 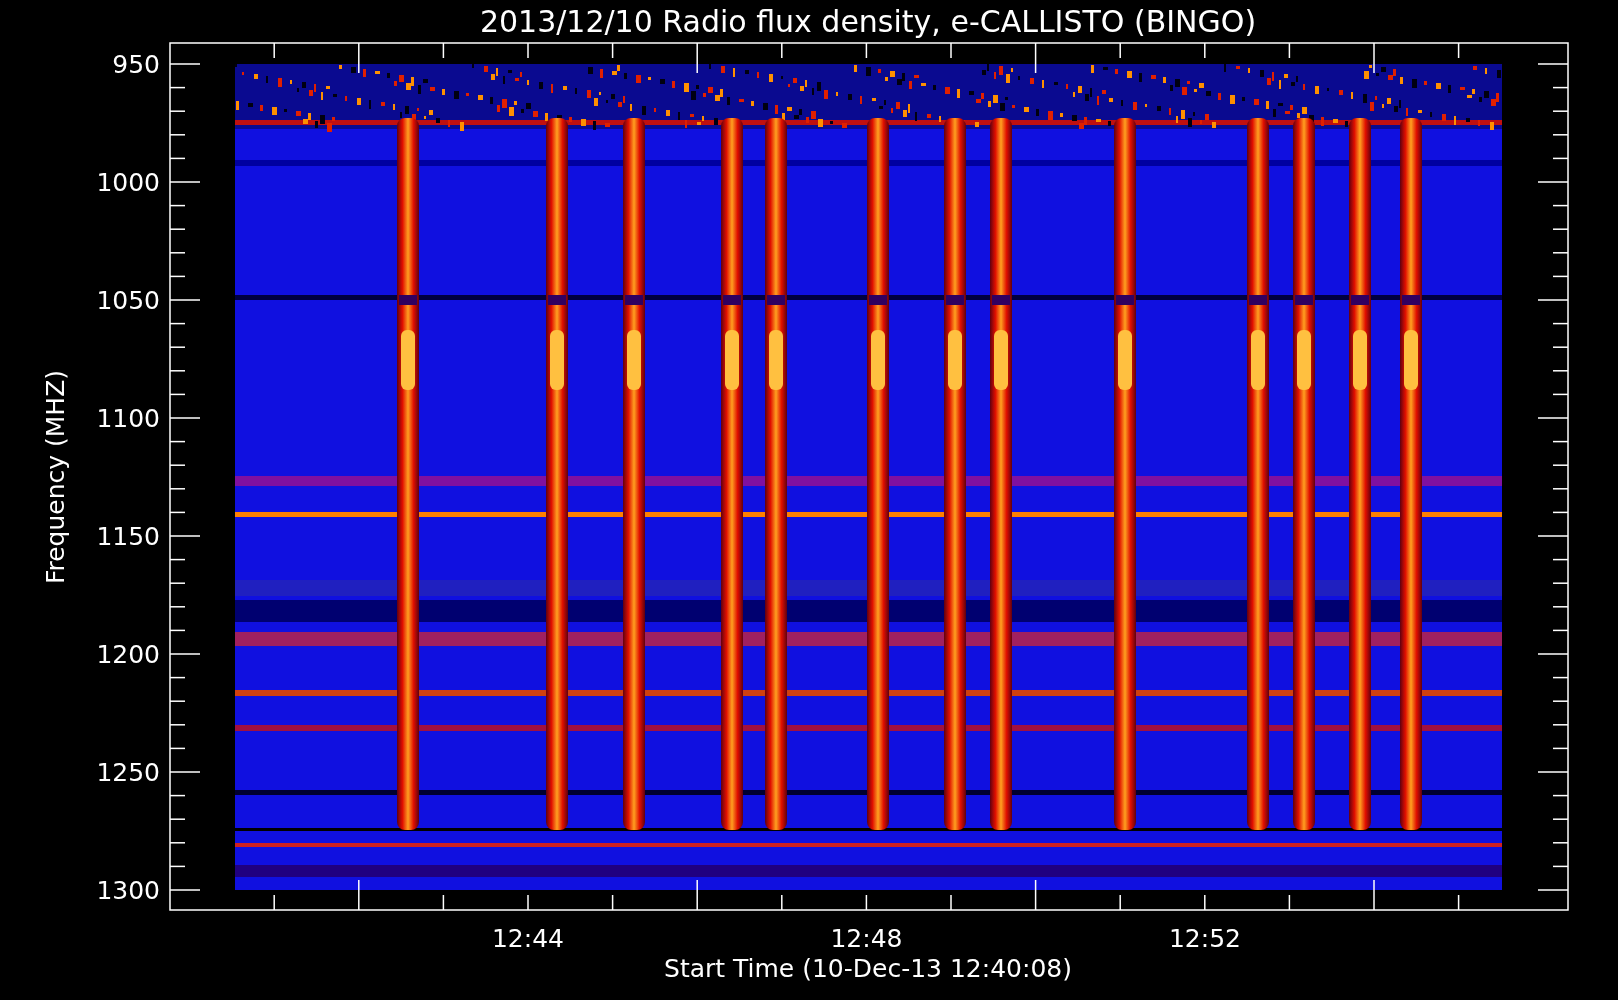 What do you see at coordinates (128, 654) in the screenshot?
I see `y-tick-label: 1200` at bounding box center [128, 654].